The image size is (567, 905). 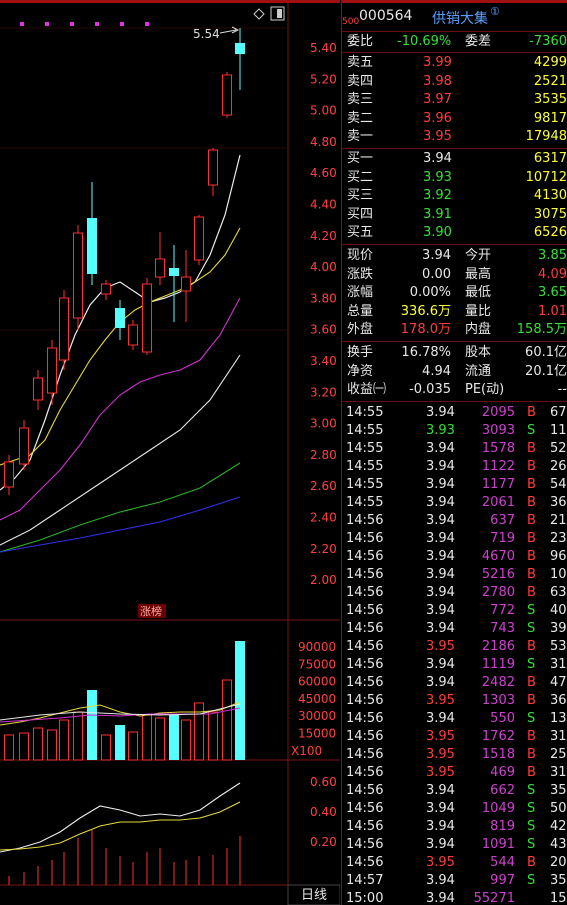 I want to click on tick-row: 14:56 3.94 743 S 39, so click(x=454, y=629).